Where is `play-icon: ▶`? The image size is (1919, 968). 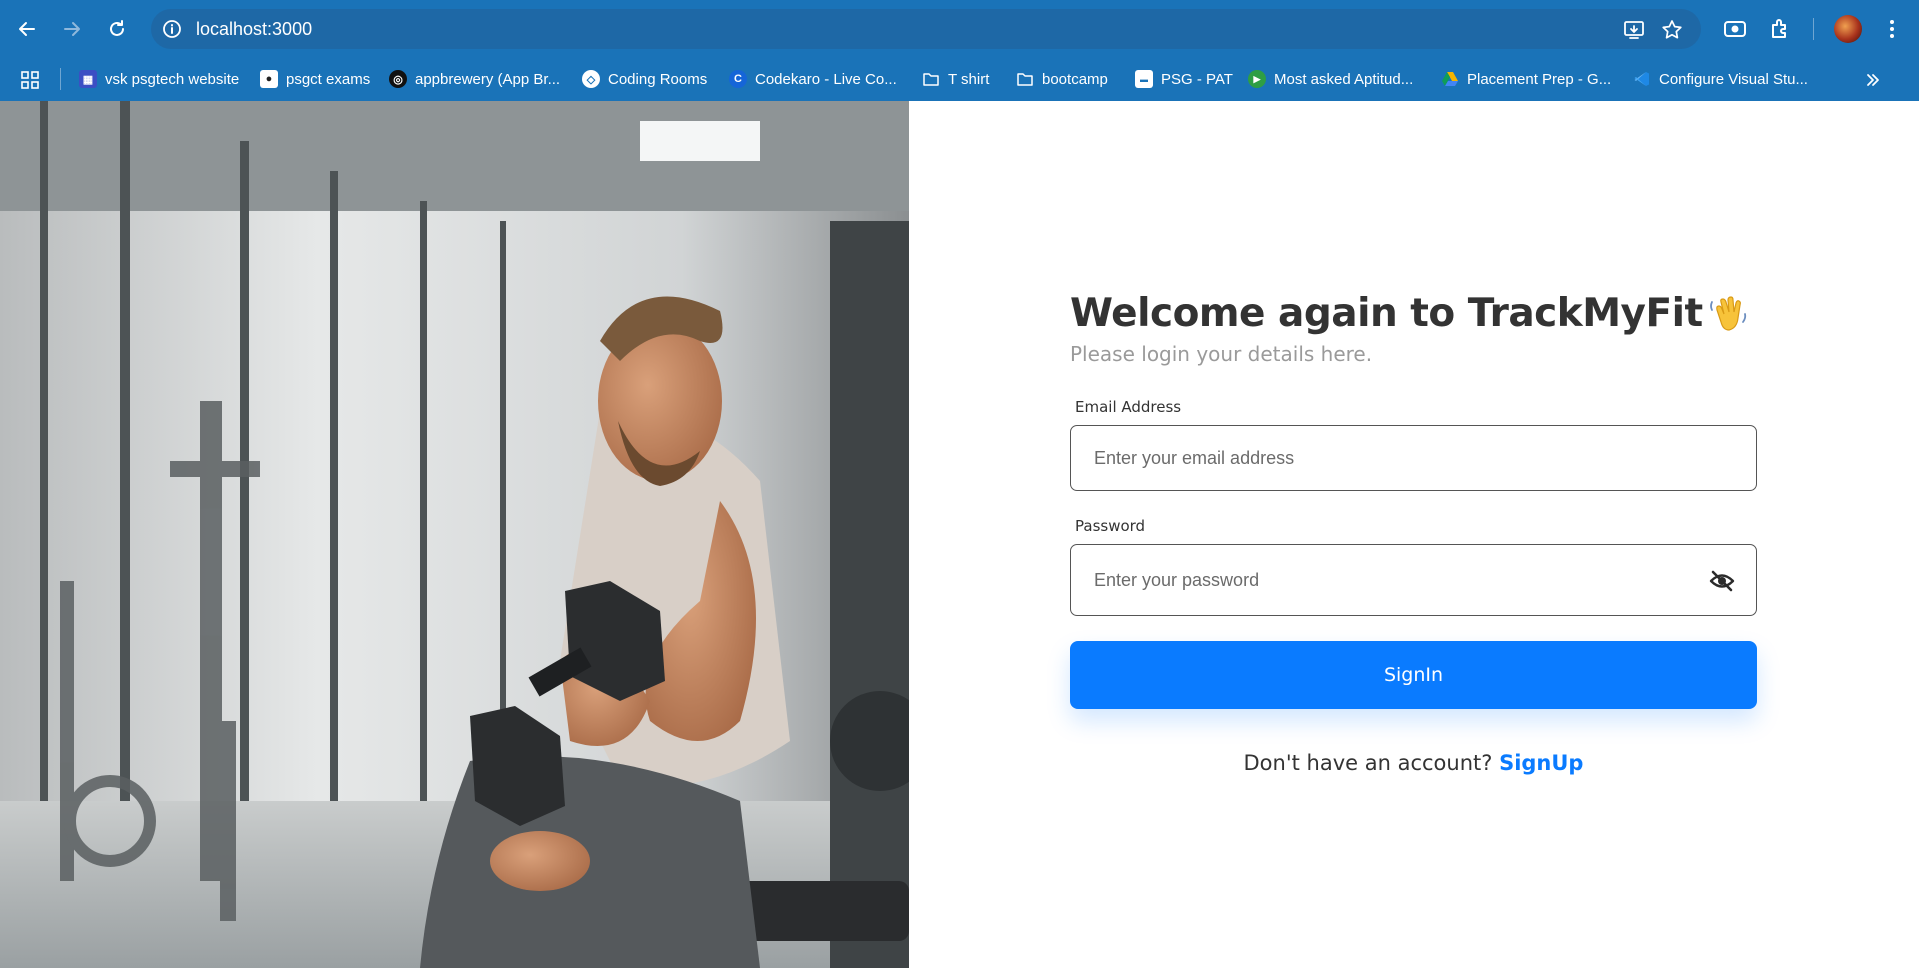 play-icon: ▶ is located at coordinates (1257, 79).